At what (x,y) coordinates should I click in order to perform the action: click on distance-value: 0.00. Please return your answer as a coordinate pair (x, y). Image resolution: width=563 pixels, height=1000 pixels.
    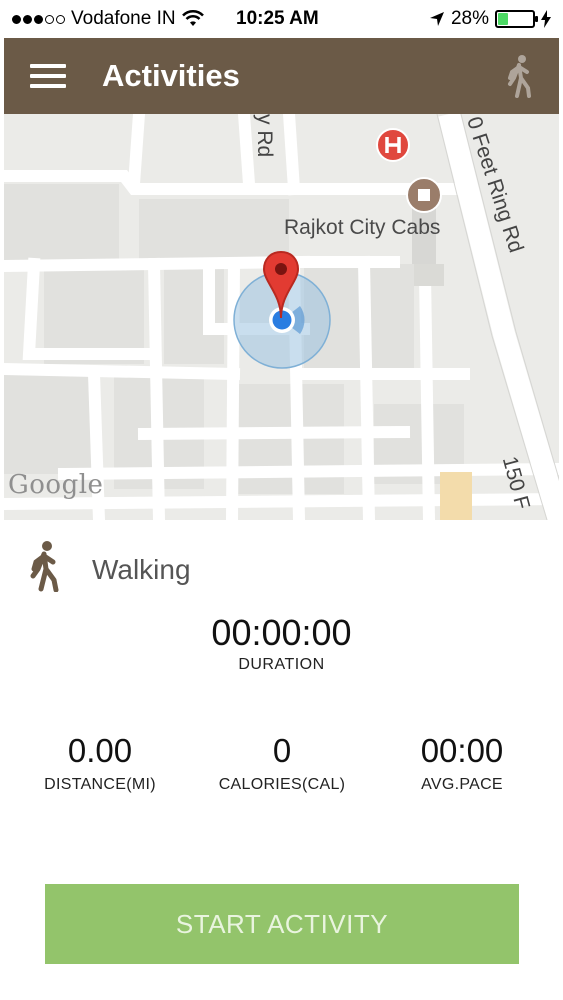
    Looking at the image, I should click on (100, 750).